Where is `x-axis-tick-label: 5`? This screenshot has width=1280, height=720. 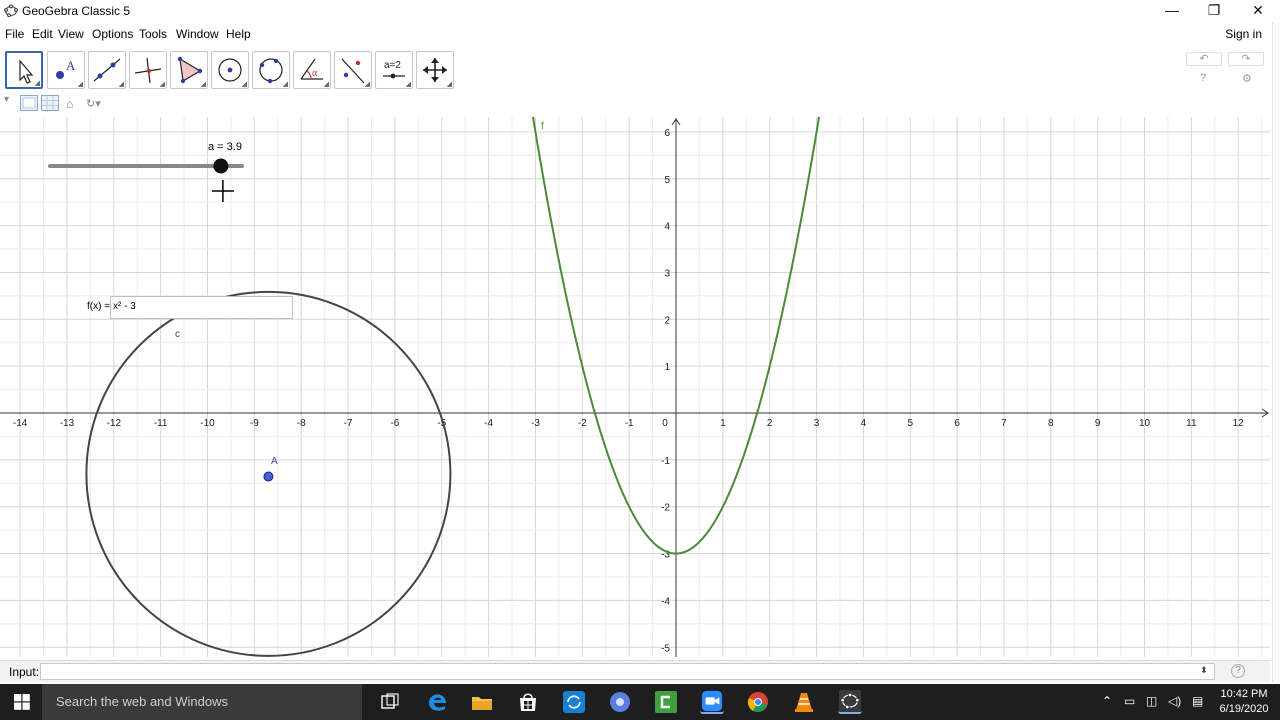
x-axis-tick-label: 5 is located at coordinates (910, 423).